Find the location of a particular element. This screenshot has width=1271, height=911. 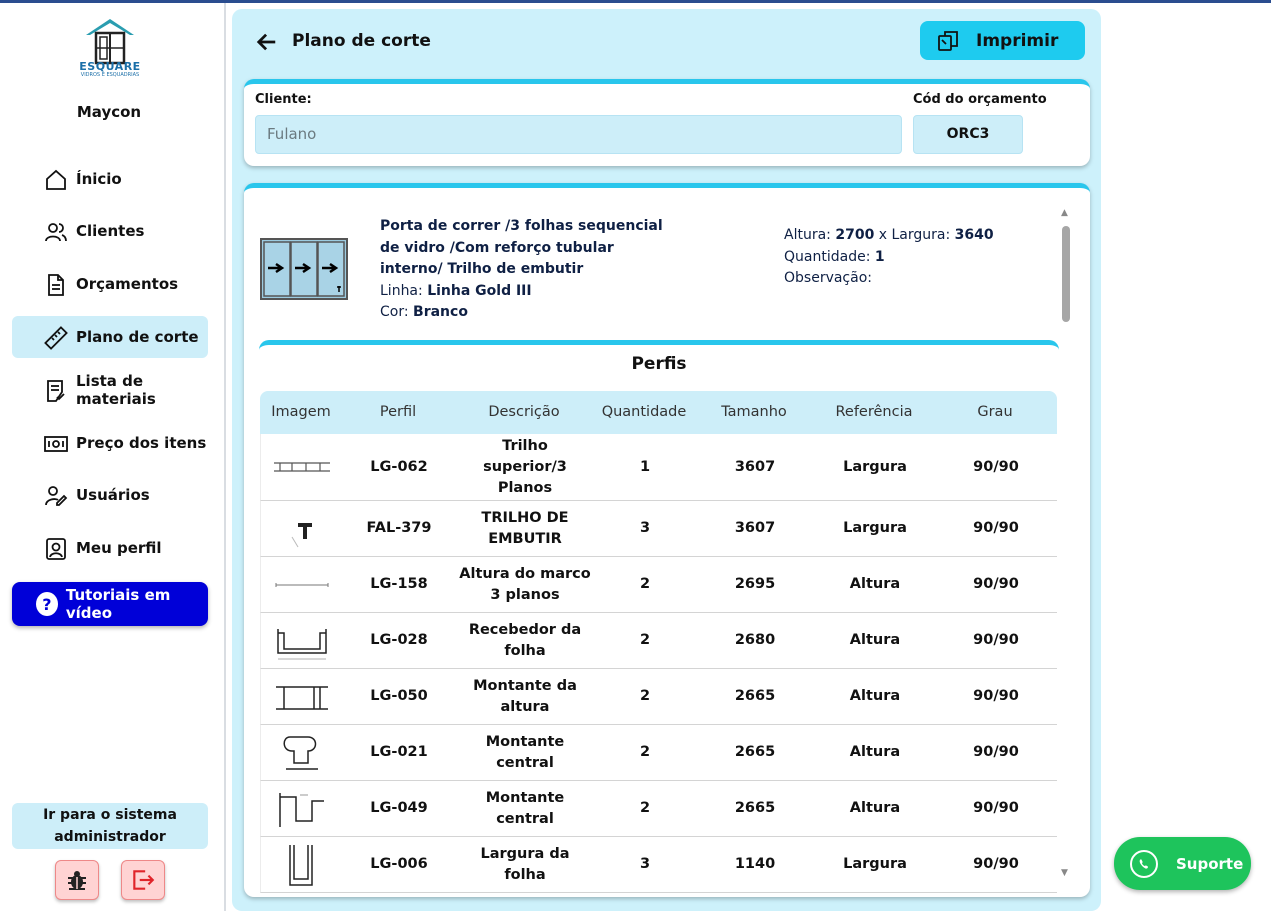

sidebar-item-plano-de-corte: Plano de corte is located at coordinates (110, 337).